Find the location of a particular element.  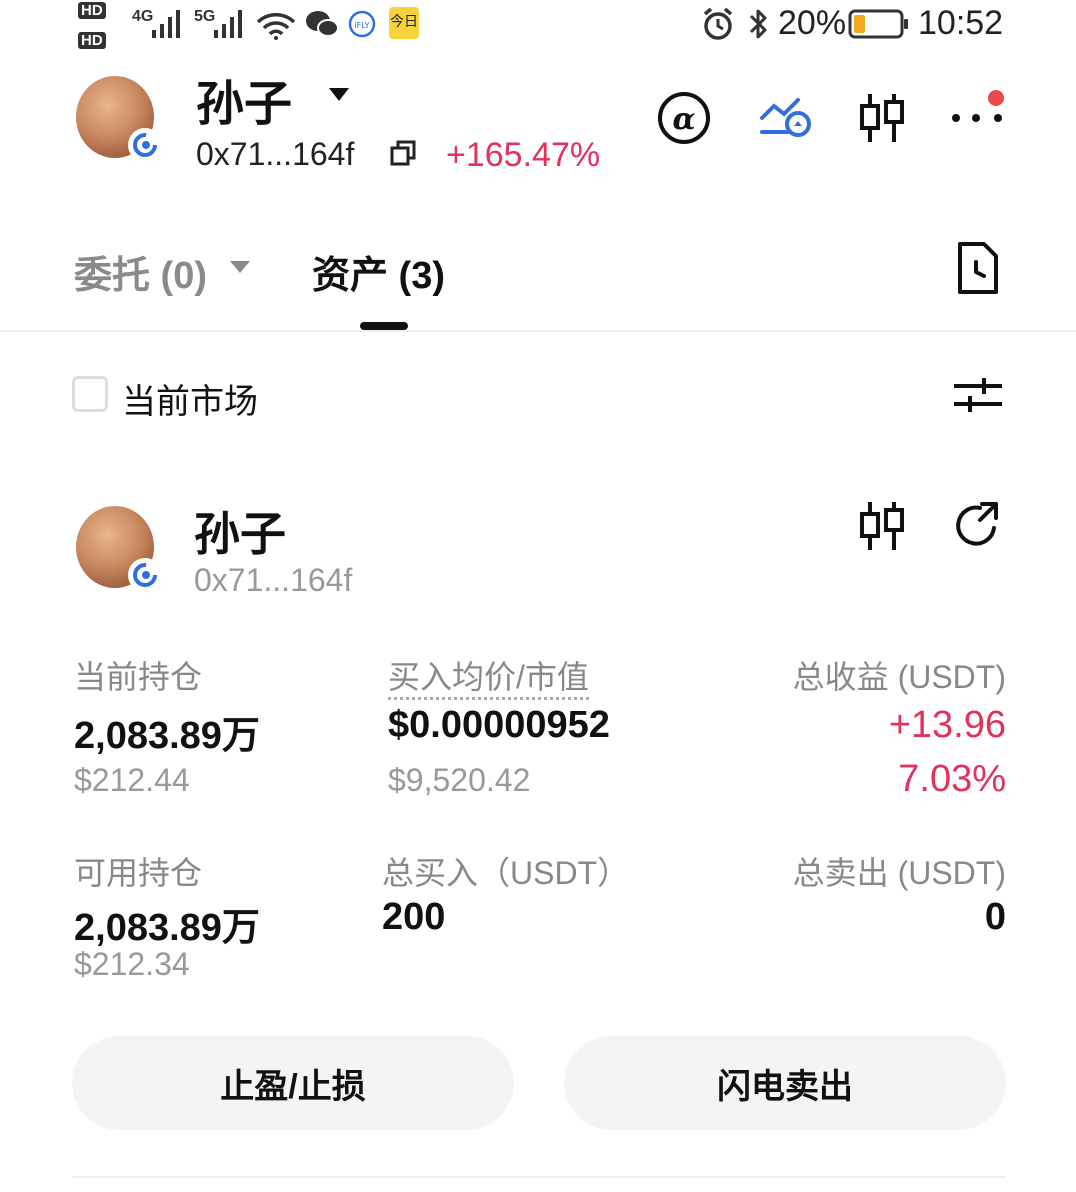

market-value: $9,520.42 is located at coordinates (459, 780).